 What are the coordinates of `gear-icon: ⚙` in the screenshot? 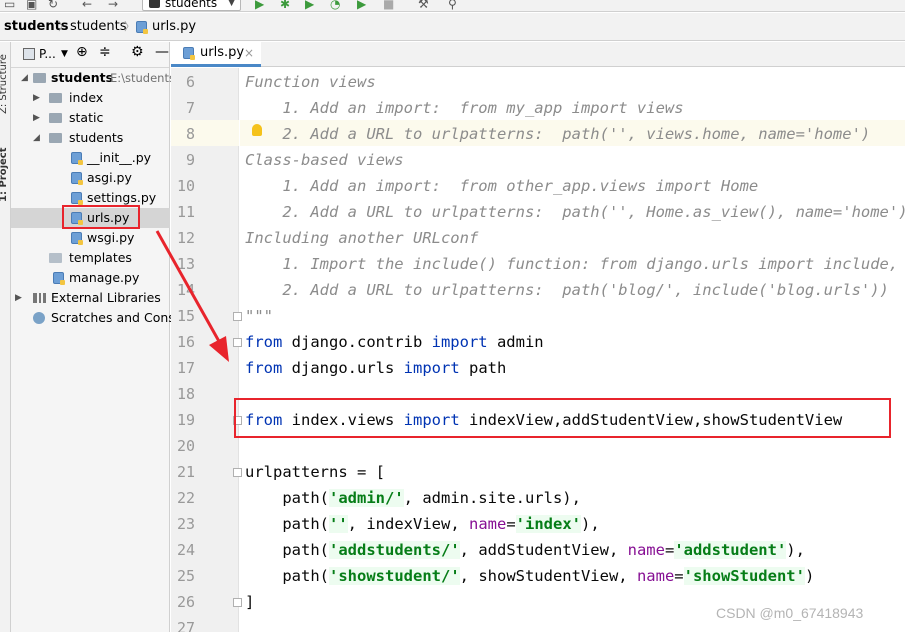 It's located at (137, 52).